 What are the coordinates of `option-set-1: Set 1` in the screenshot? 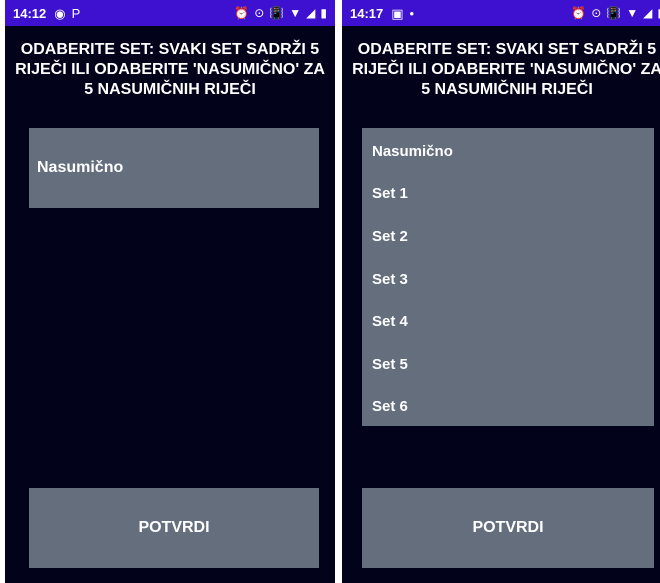 It's located at (508, 194).